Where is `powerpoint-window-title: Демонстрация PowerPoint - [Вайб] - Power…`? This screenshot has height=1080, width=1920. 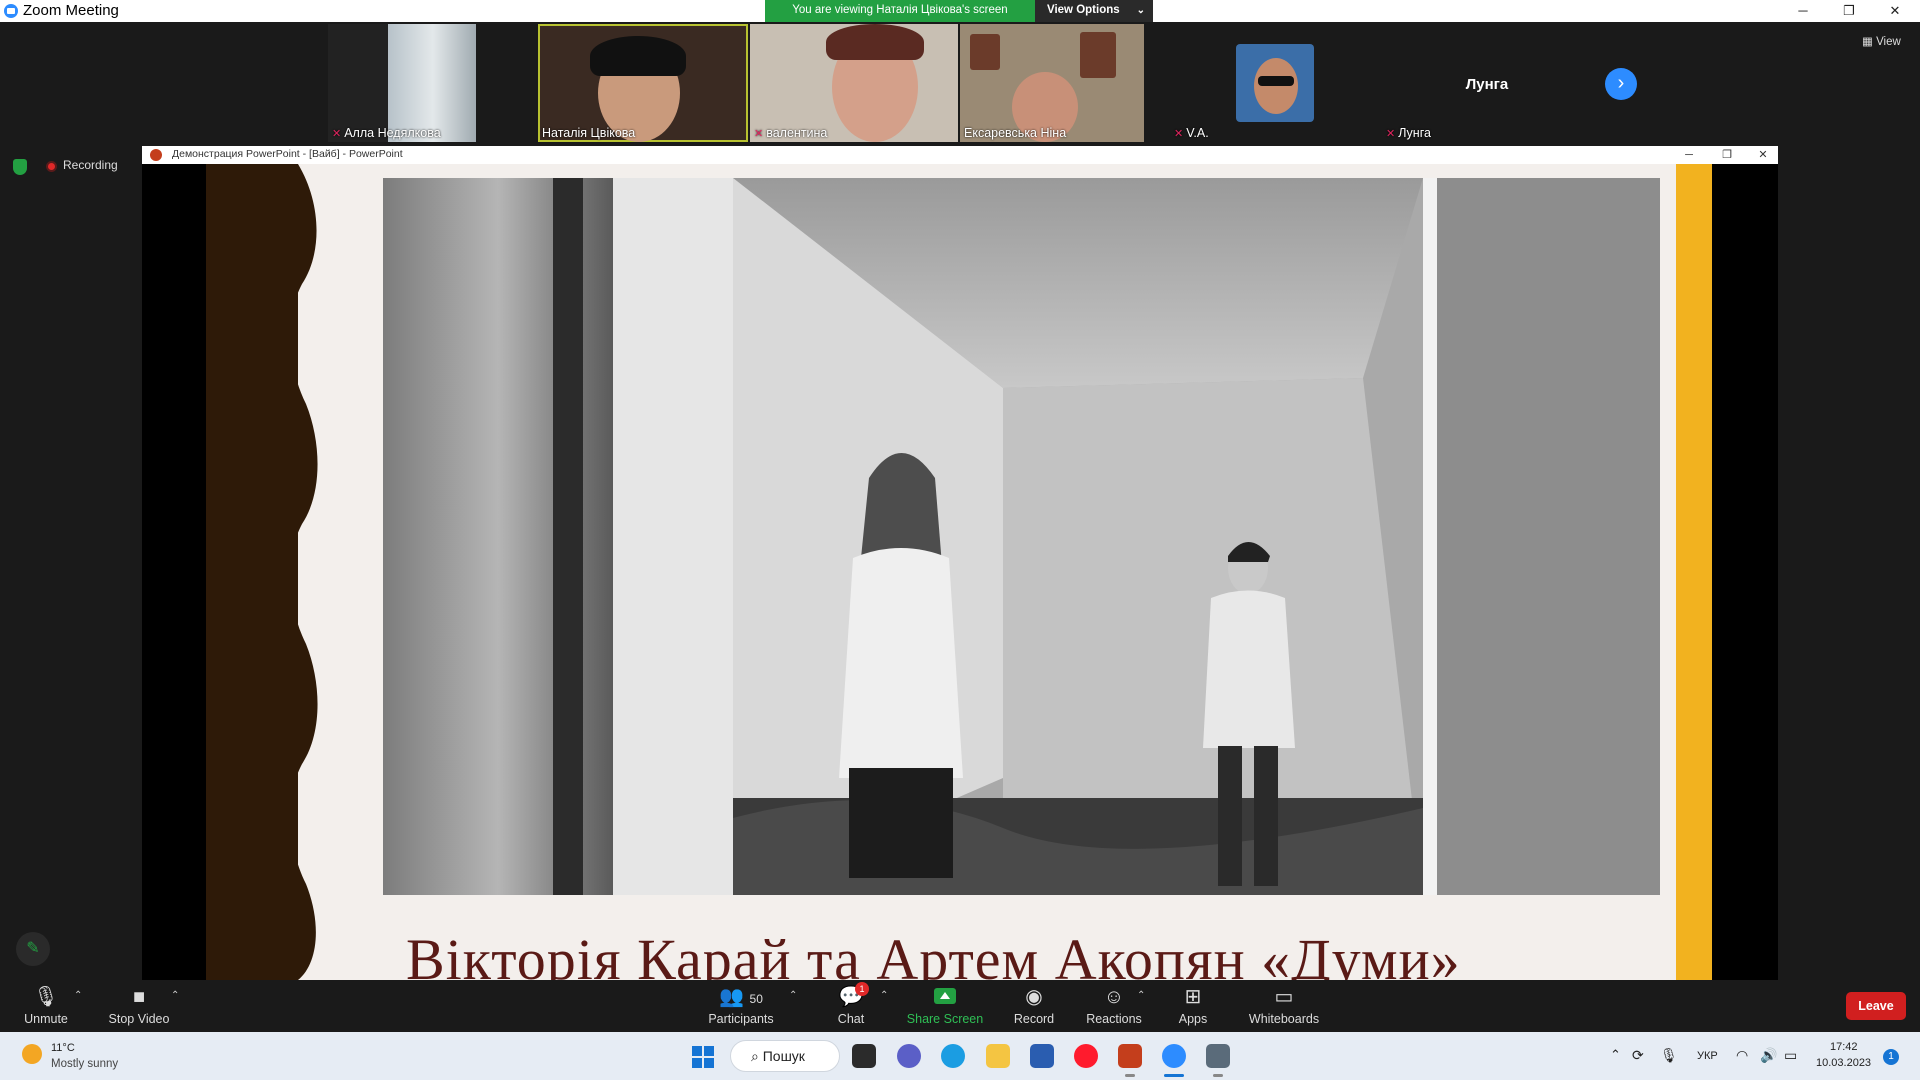
powerpoint-window-title: Демонстрация PowerPoint - [Вайб] - Power… is located at coordinates (287, 154).